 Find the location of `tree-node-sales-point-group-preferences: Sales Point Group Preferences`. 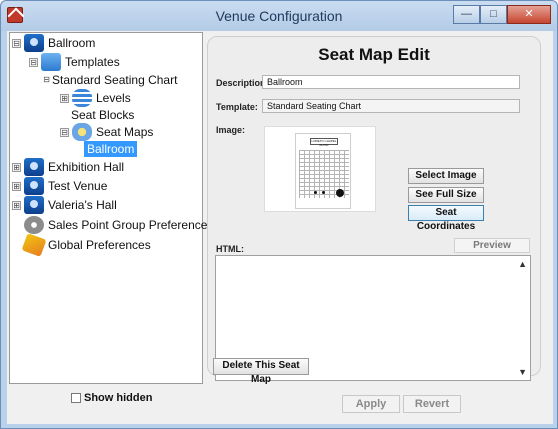

tree-node-sales-point-group-preferences: Sales Point Group Preferences is located at coordinates (118, 225).